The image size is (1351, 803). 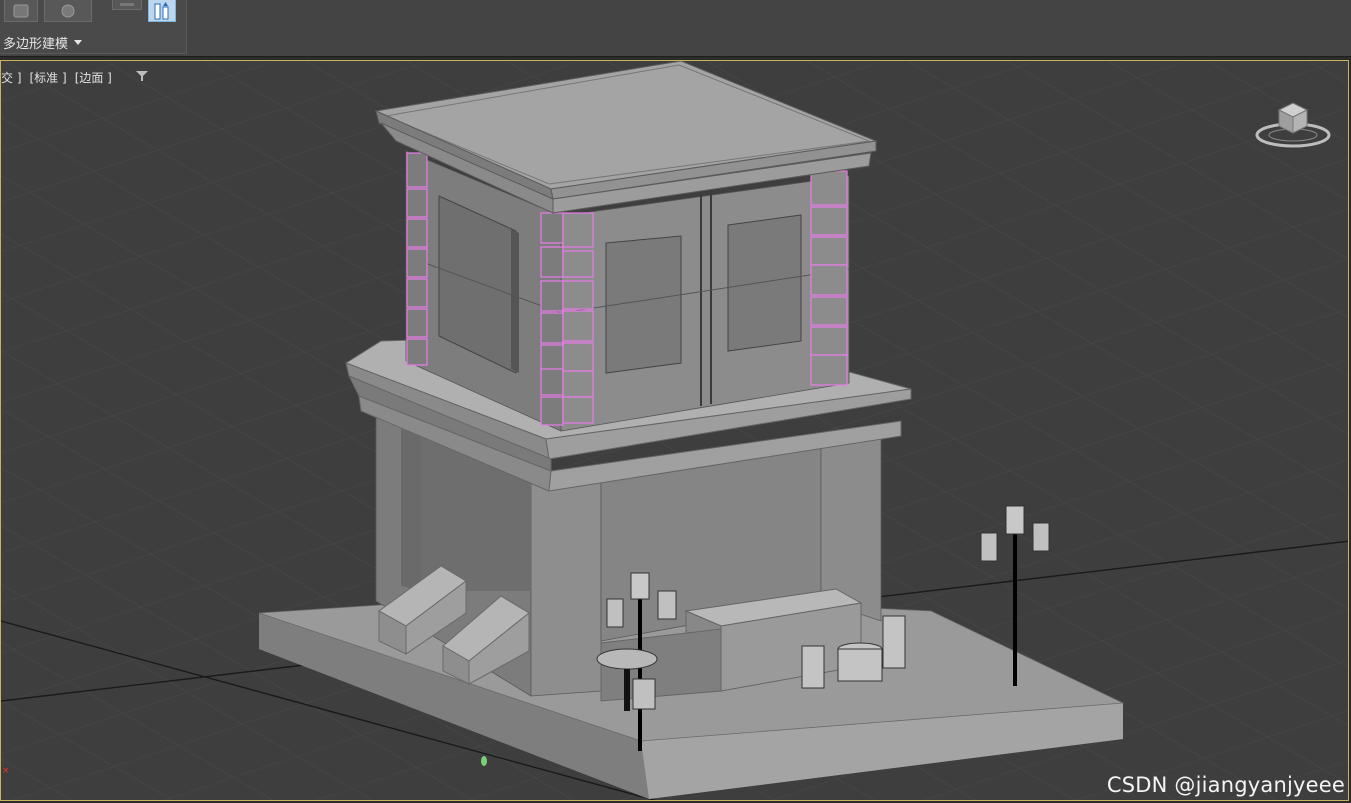 I want to click on flat-tool-button, so click(x=127, y=5).